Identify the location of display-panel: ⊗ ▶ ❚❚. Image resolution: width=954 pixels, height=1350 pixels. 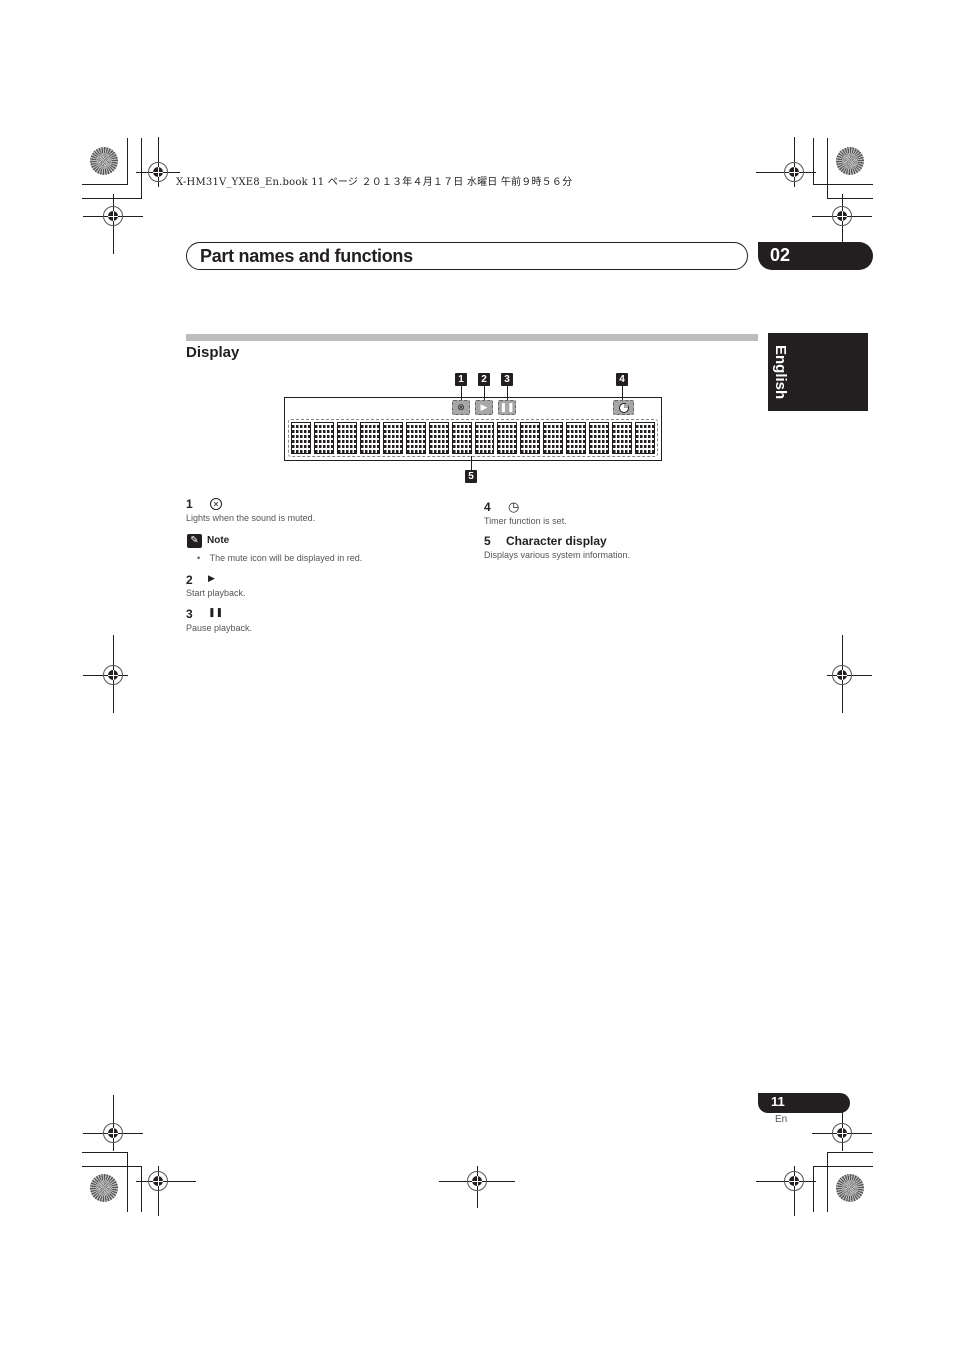
(473, 429).